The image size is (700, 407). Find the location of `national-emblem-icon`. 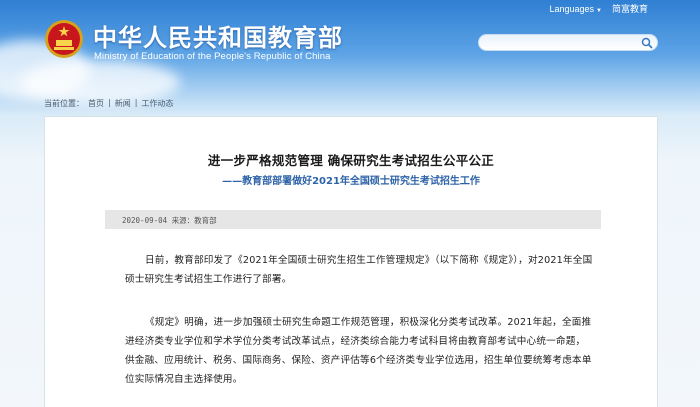

national-emblem-icon is located at coordinates (64, 39).